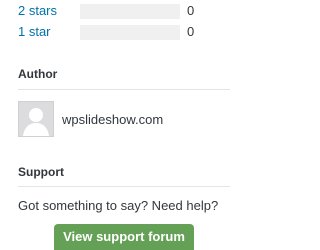 The image size is (320, 250). Describe the element at coordinates (130, 32) in the screenshot. I see `rating-bar-1-star` at that location.